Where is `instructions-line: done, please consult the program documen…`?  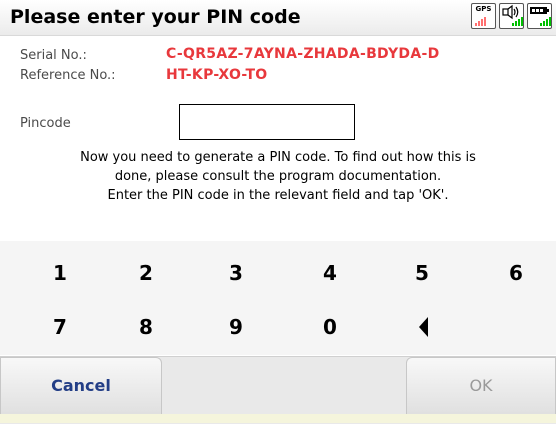 instructions-line: done, please consult the program documen… is located at coordinates (278, 176).